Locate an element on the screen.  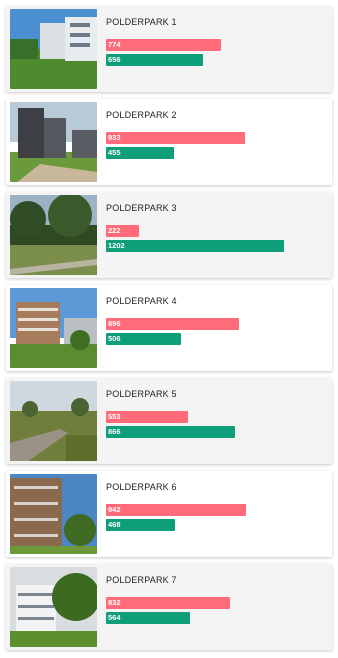
pink-value: 832 is located at coordinates (114, 602).